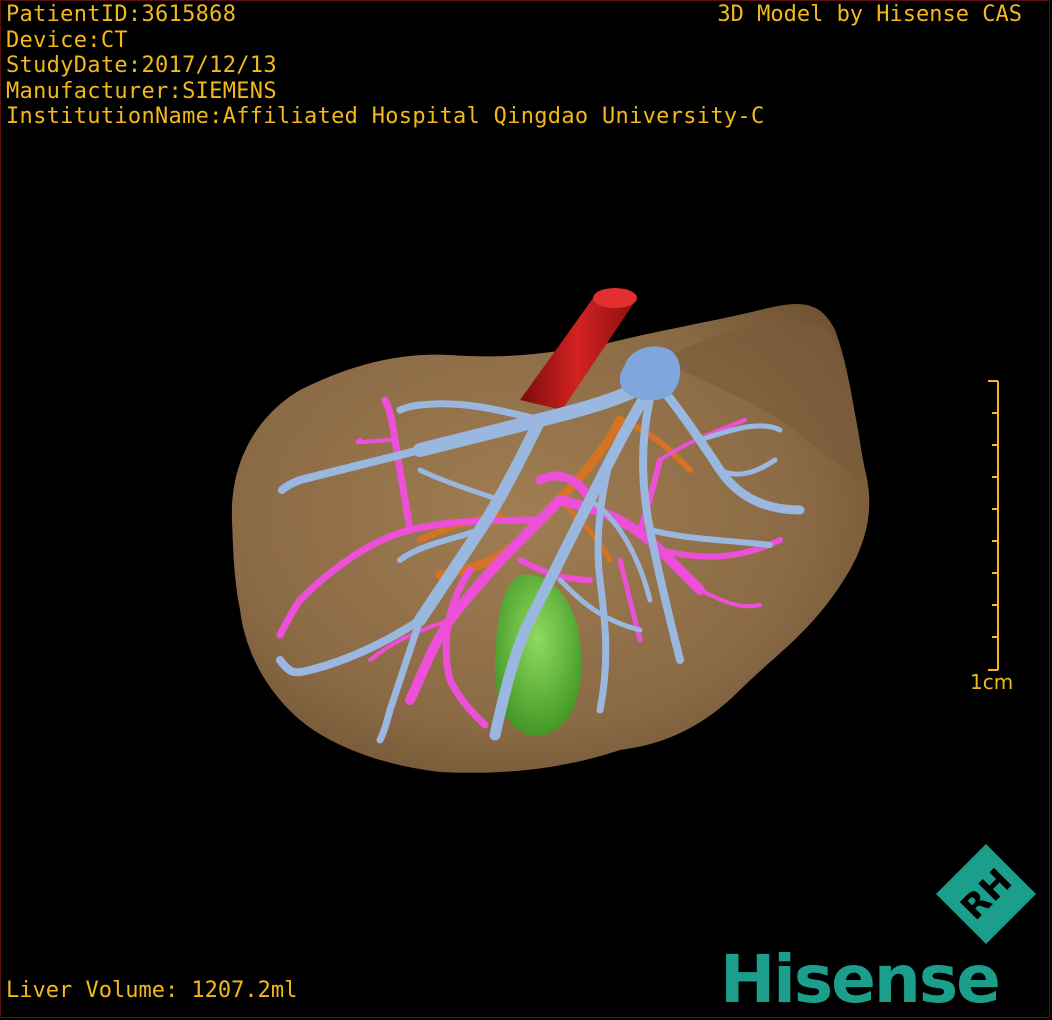 The width and height of the screenshot is (1052, 1020). What do you see at coordinates (121, 14) in the screenshot?
I see `patient-id: PatientID:3615868` at bounding box center [121, 14].